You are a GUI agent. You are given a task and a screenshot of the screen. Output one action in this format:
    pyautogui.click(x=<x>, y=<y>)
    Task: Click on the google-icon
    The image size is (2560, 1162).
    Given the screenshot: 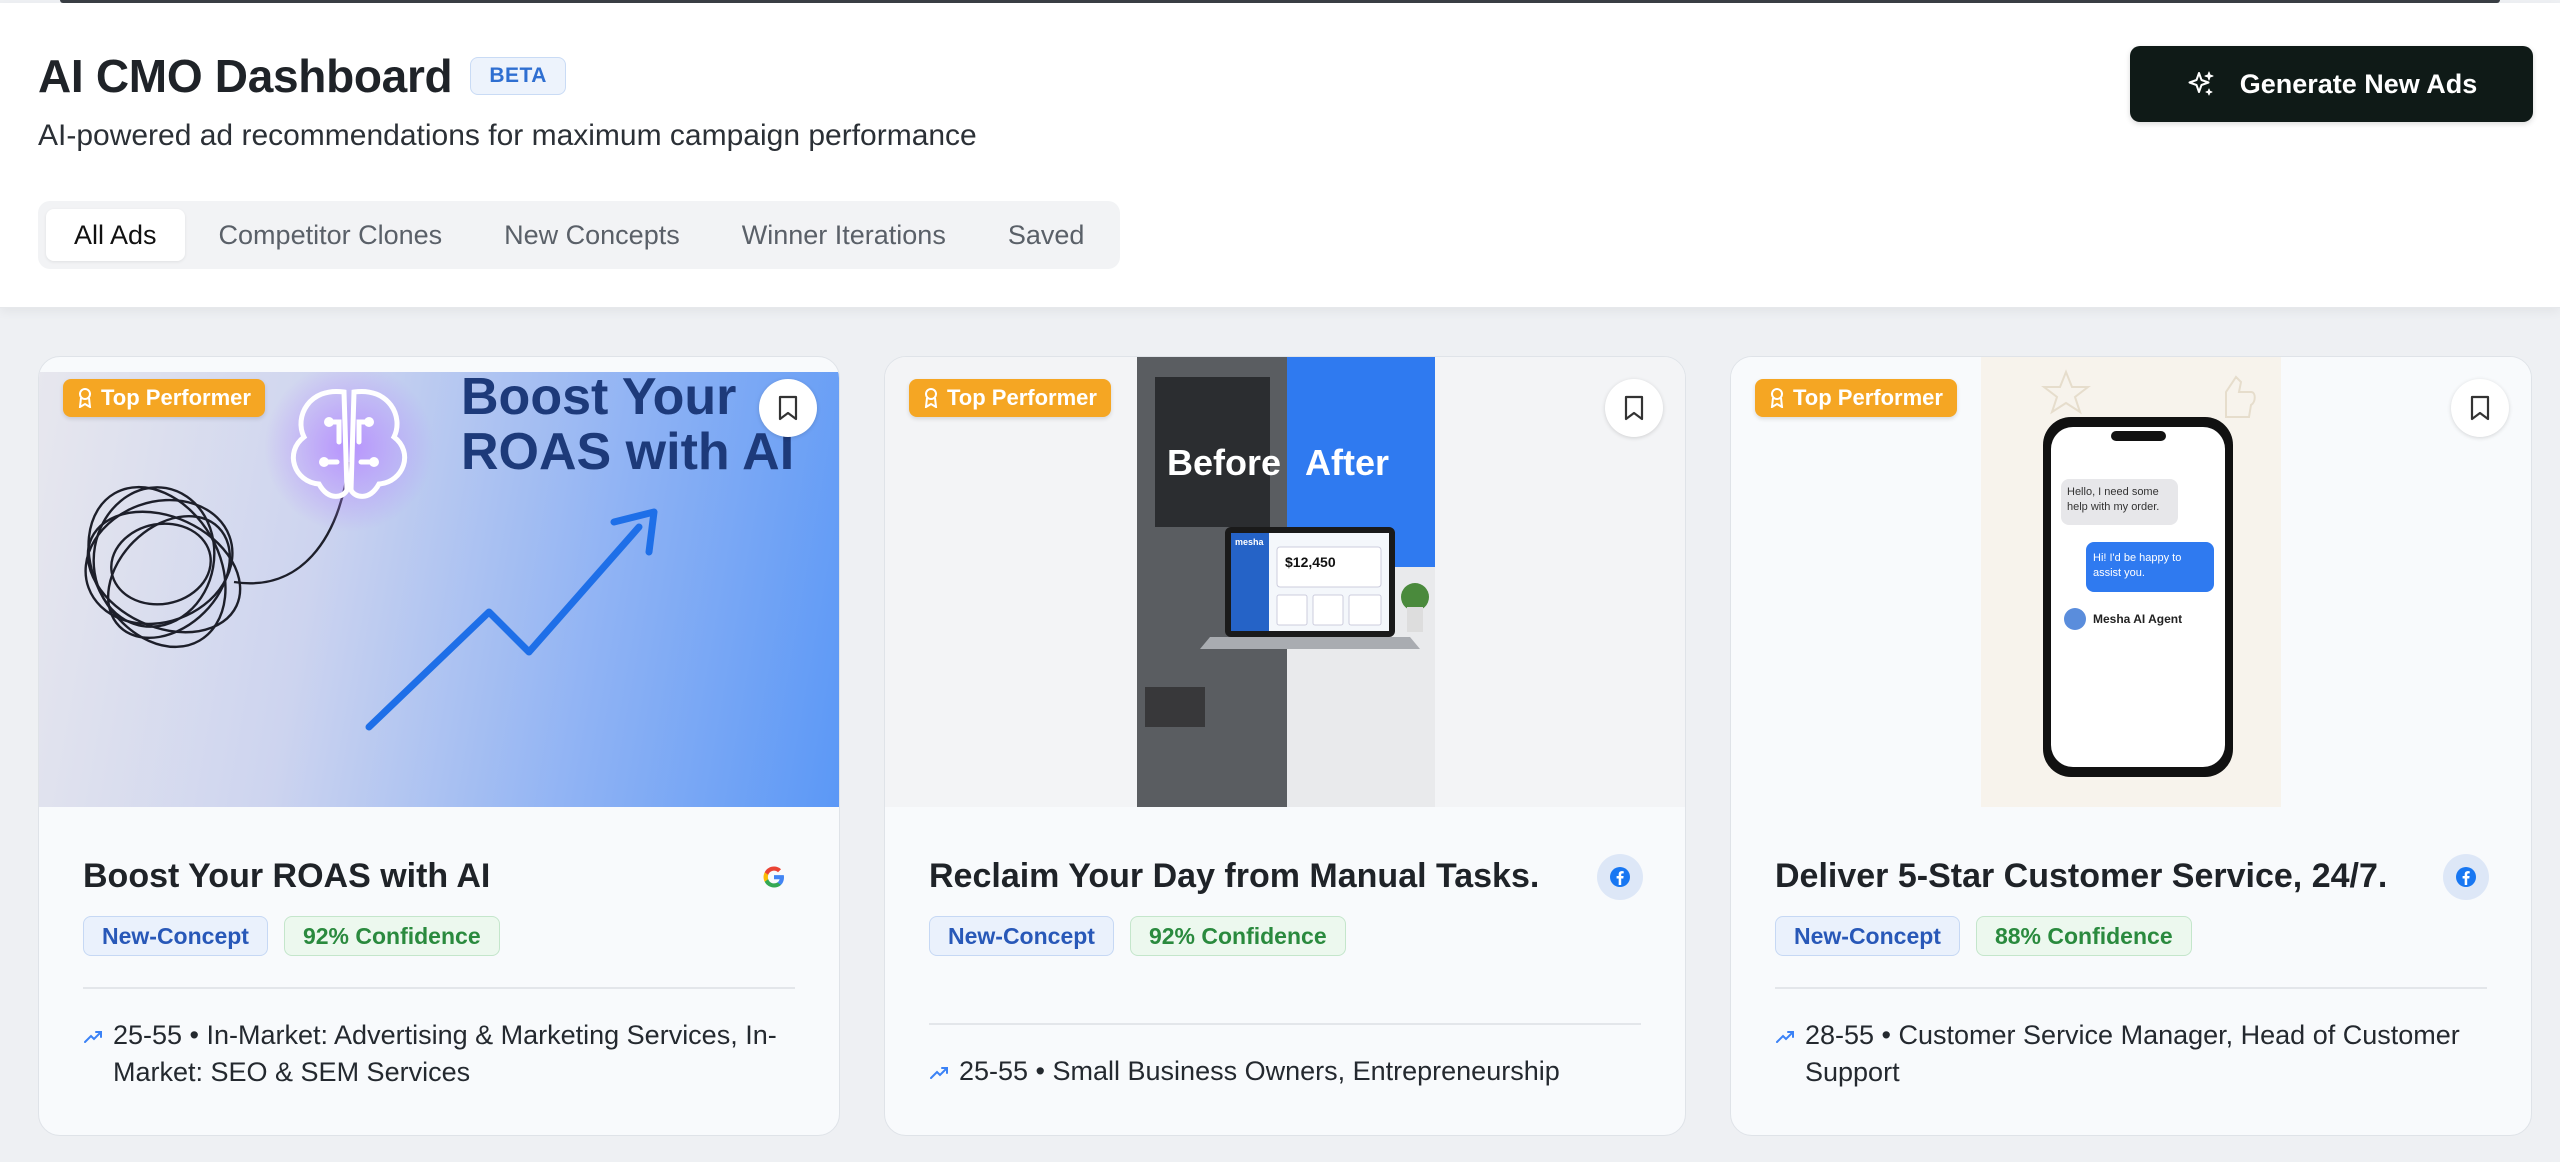 What is the action you would take?
    pyautogui.click(x=773, y=877)
    